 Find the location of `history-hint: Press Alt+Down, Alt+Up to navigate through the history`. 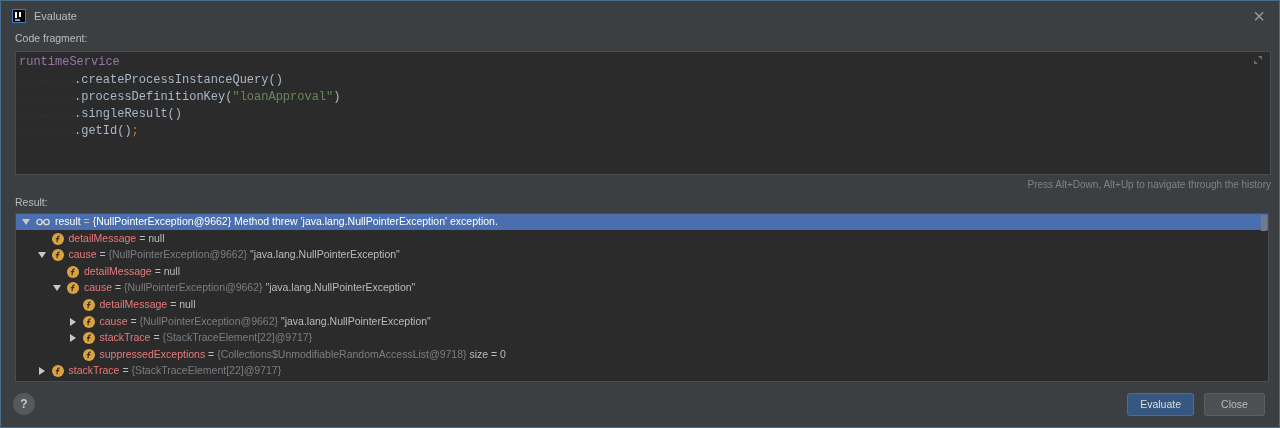

history-hint: Press Alt+Down, Alt+Up to navigate through the history is located at coordinates (1149, 185).